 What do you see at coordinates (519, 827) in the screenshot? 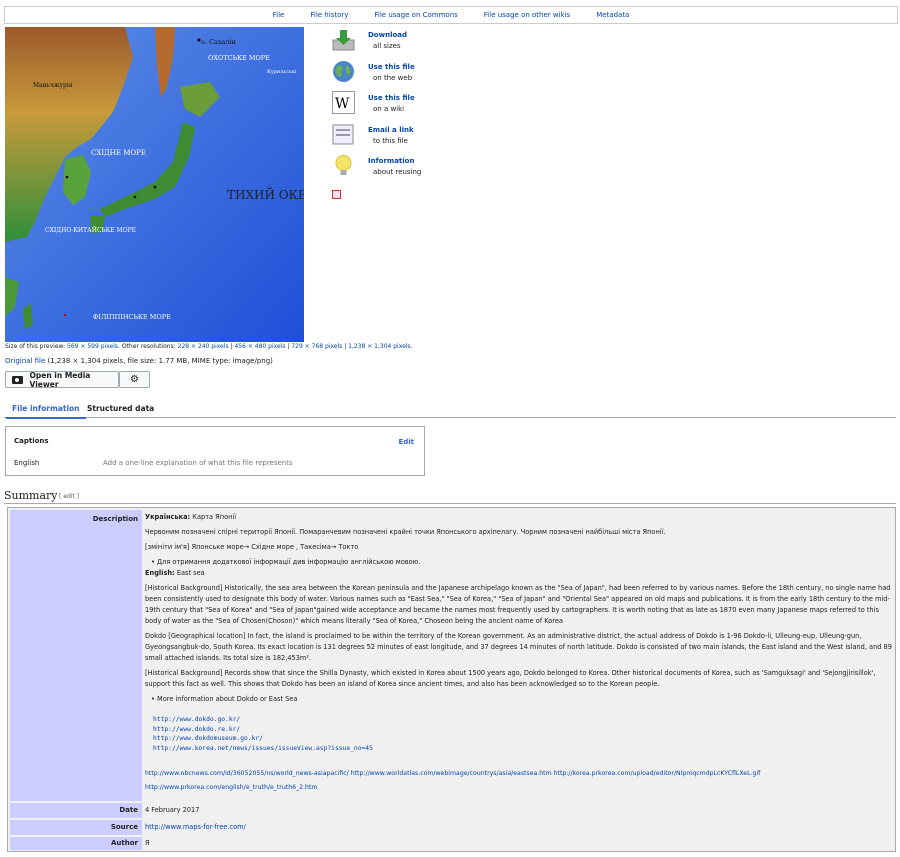
I see `source-link: http://www.maps-for-free.com/` at bounding box center [519, 827].